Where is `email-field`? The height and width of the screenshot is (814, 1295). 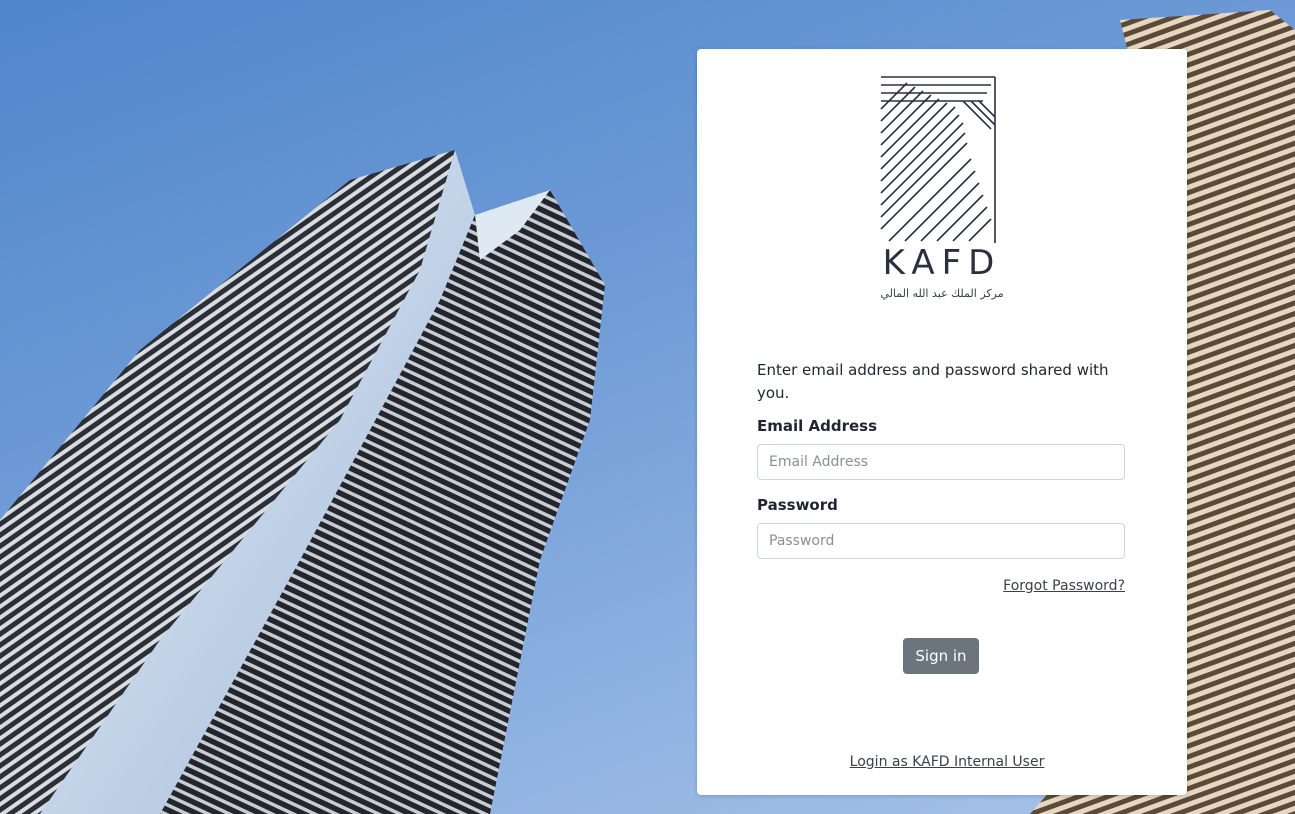 email-field is located at coordinates (941, 462).